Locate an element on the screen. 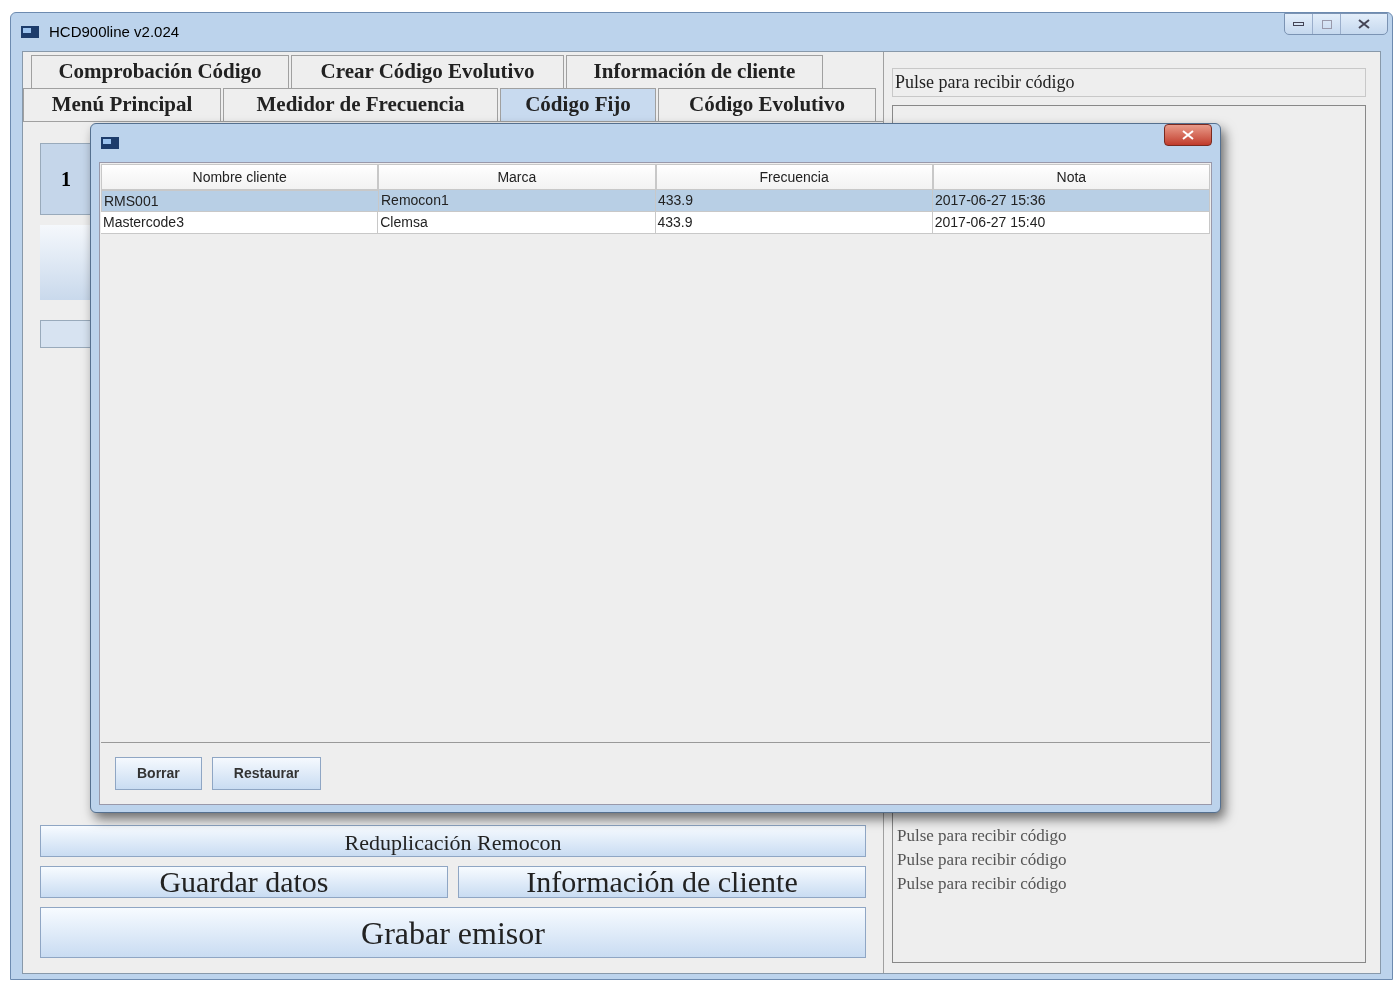 This screenshot has width=1396, height=981. action-button: Guardar datos is located at coordinates (244, 882).